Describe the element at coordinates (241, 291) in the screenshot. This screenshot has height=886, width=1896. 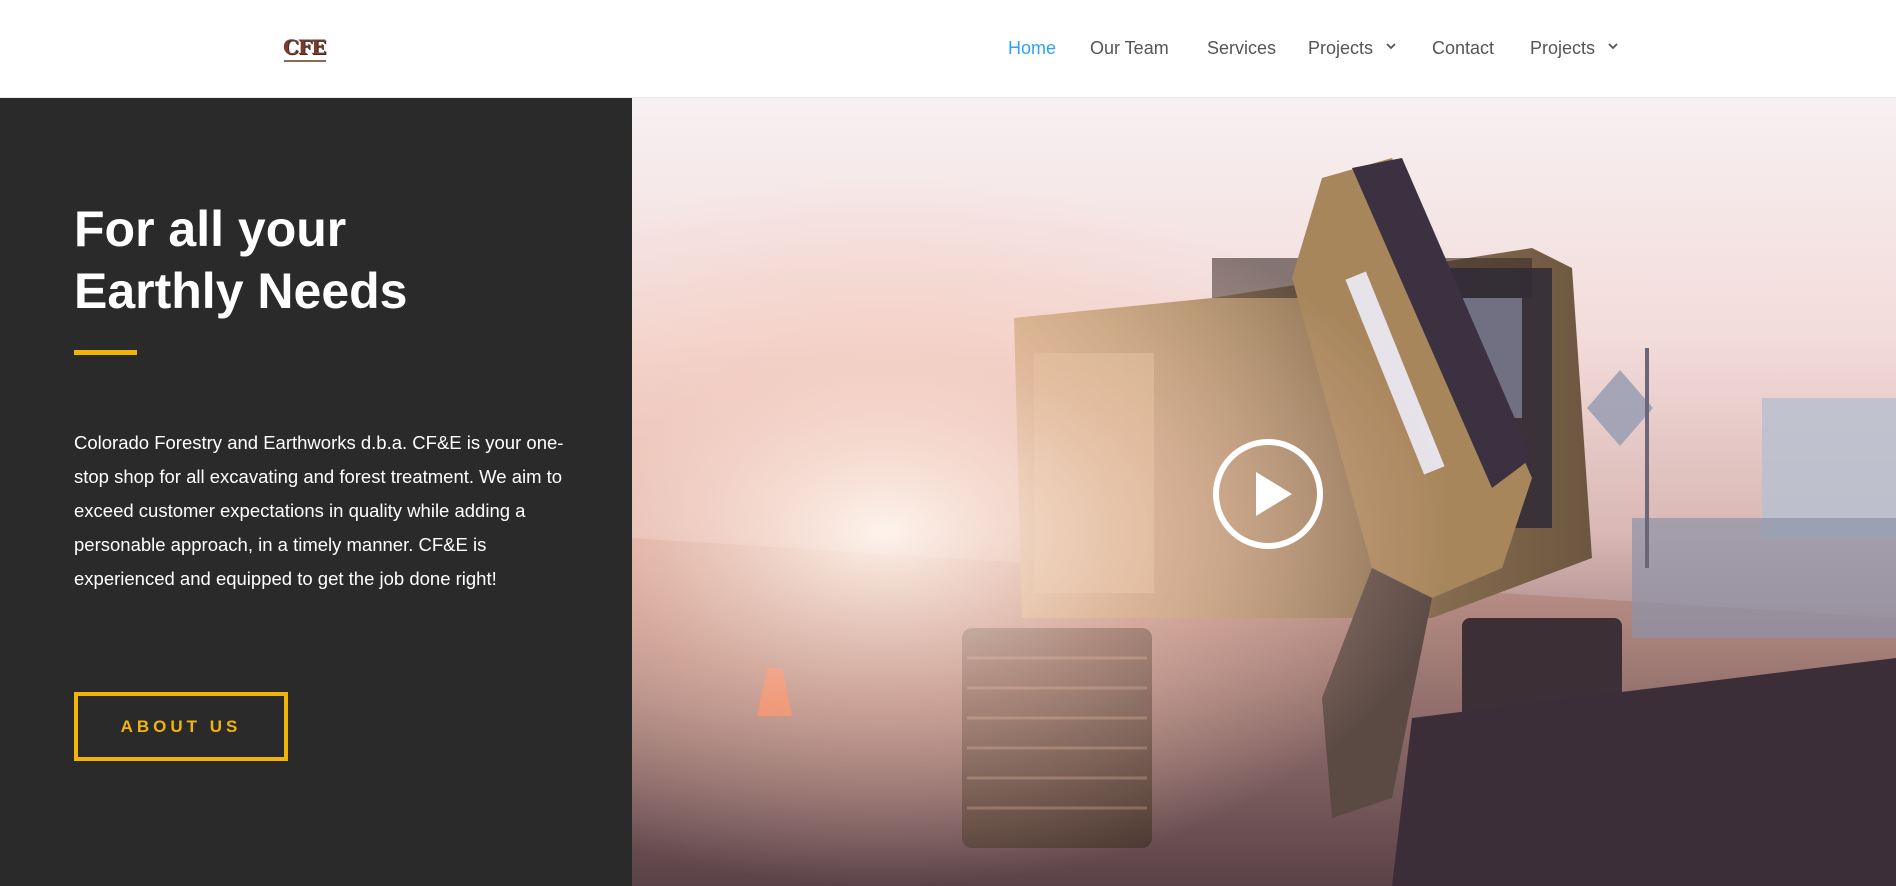
I see `headline-line-2: Earthly Needs` at that location.